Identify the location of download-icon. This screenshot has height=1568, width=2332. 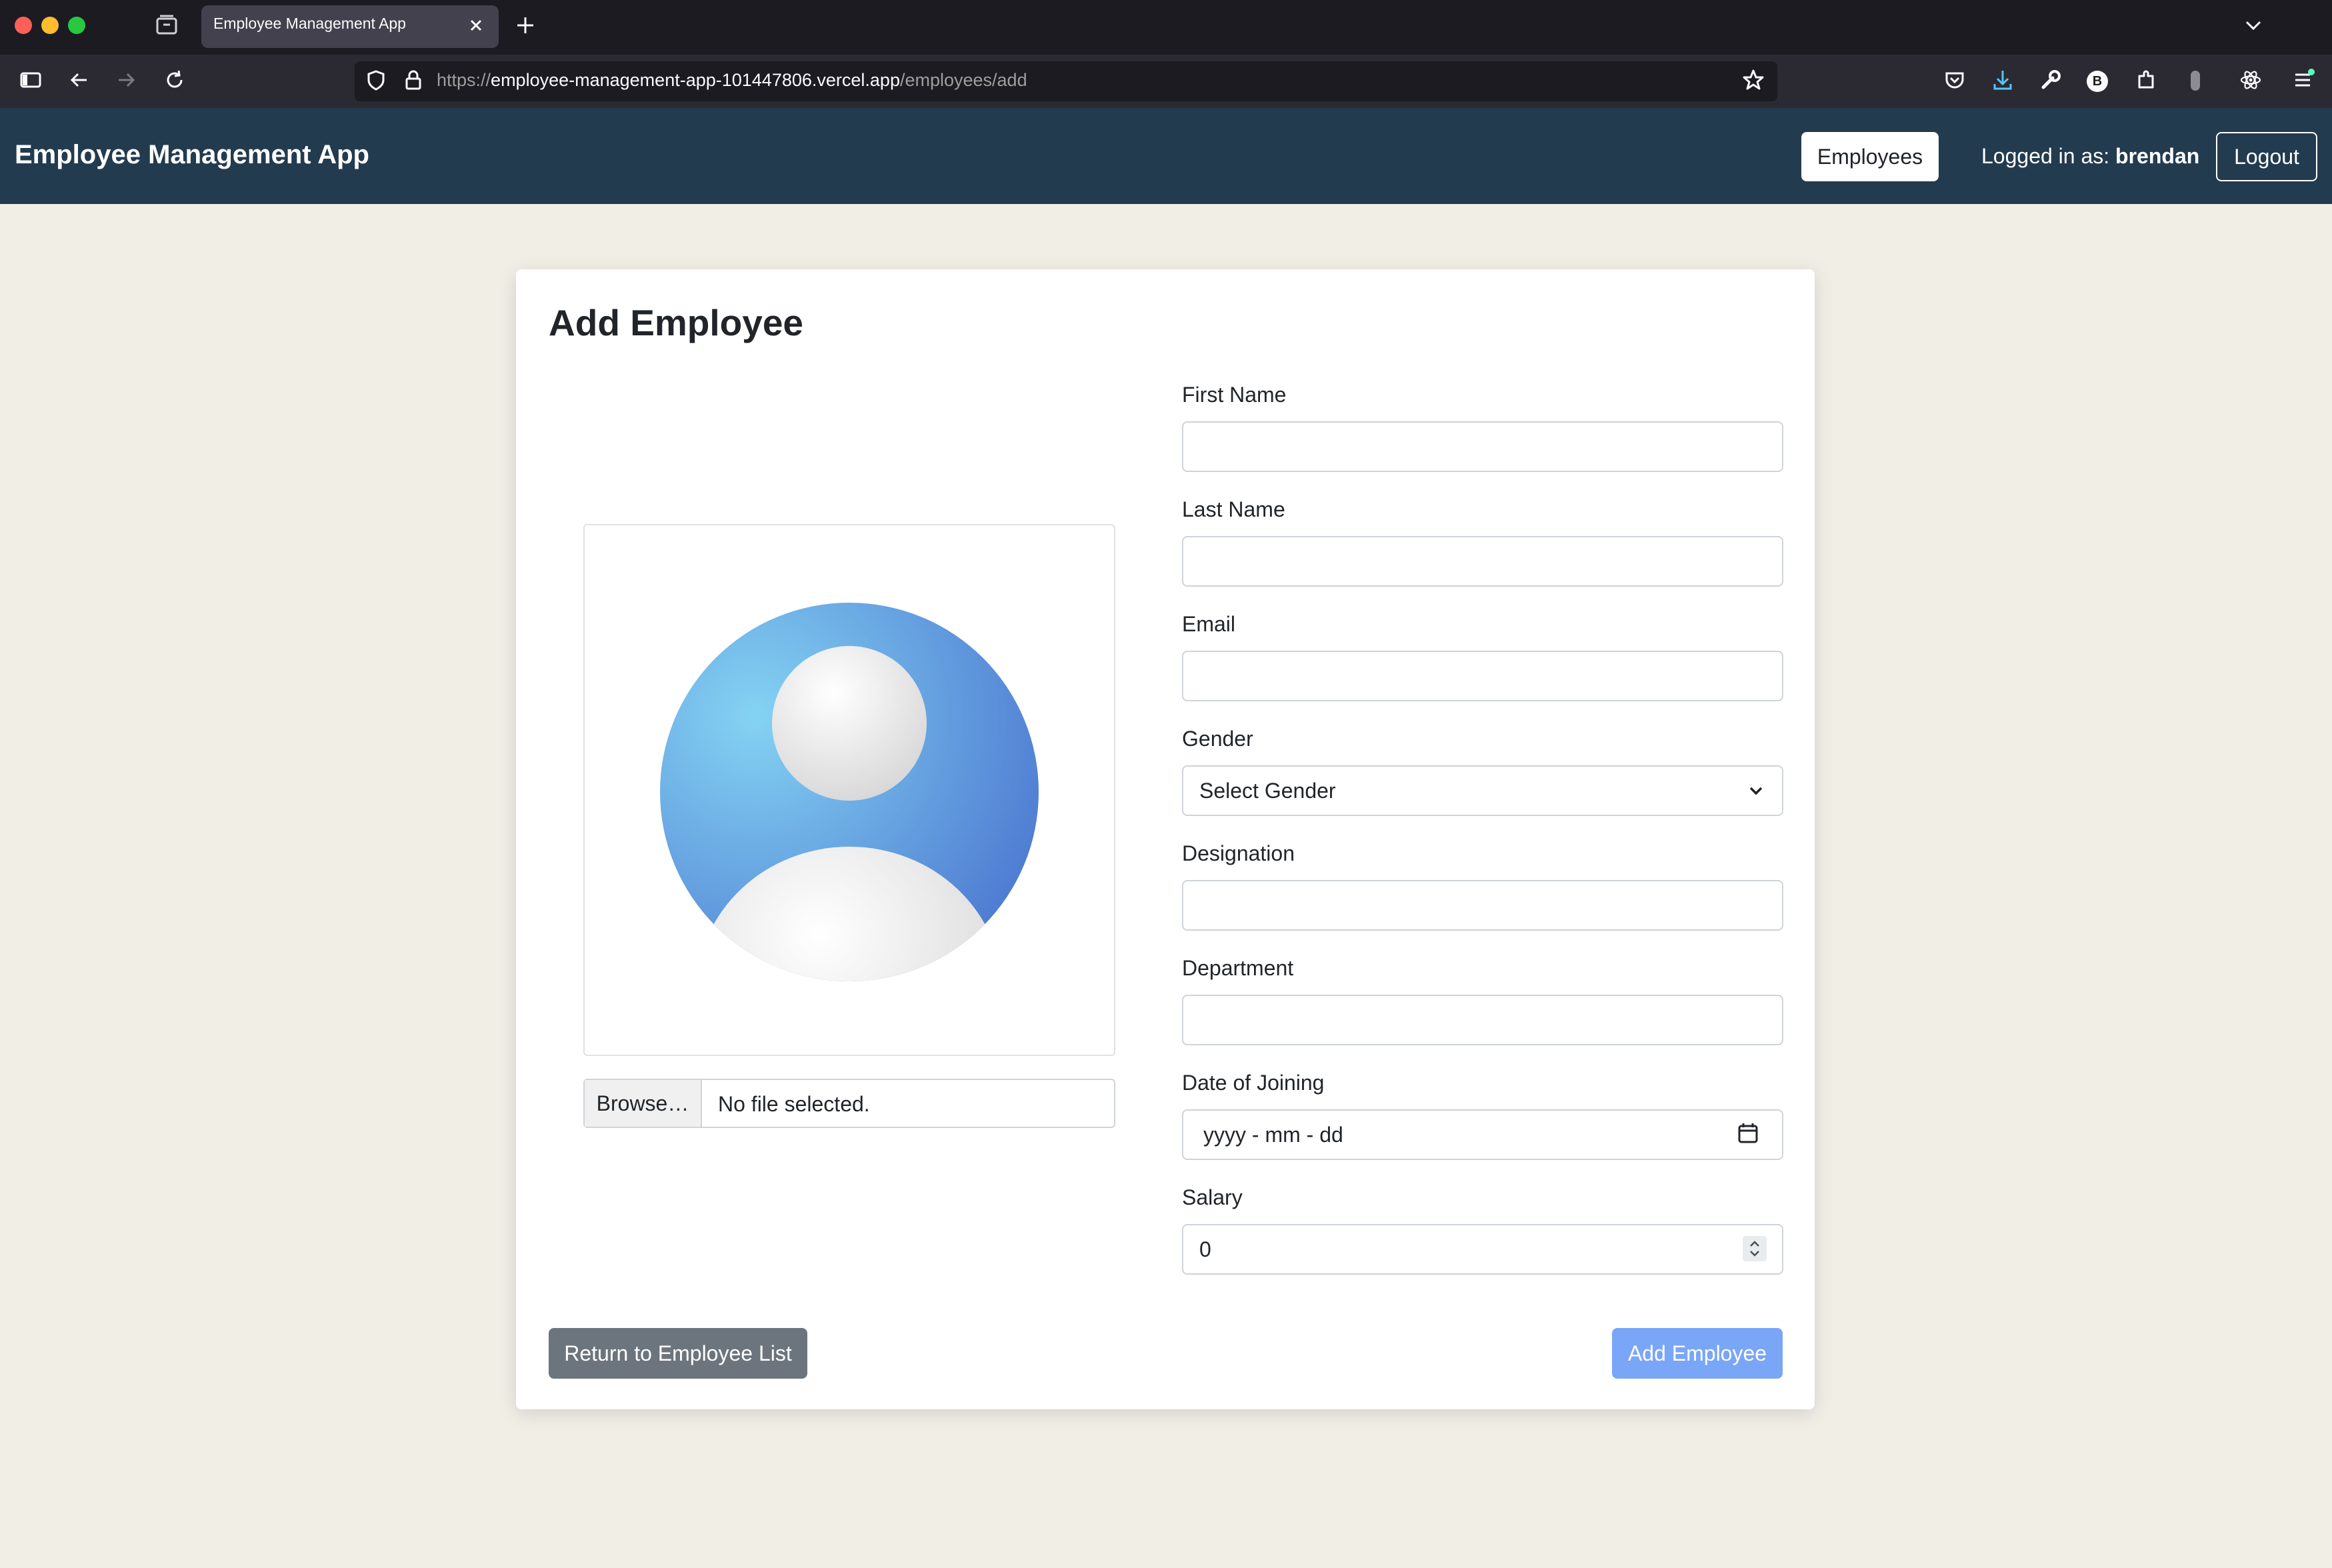
(2002, 81).